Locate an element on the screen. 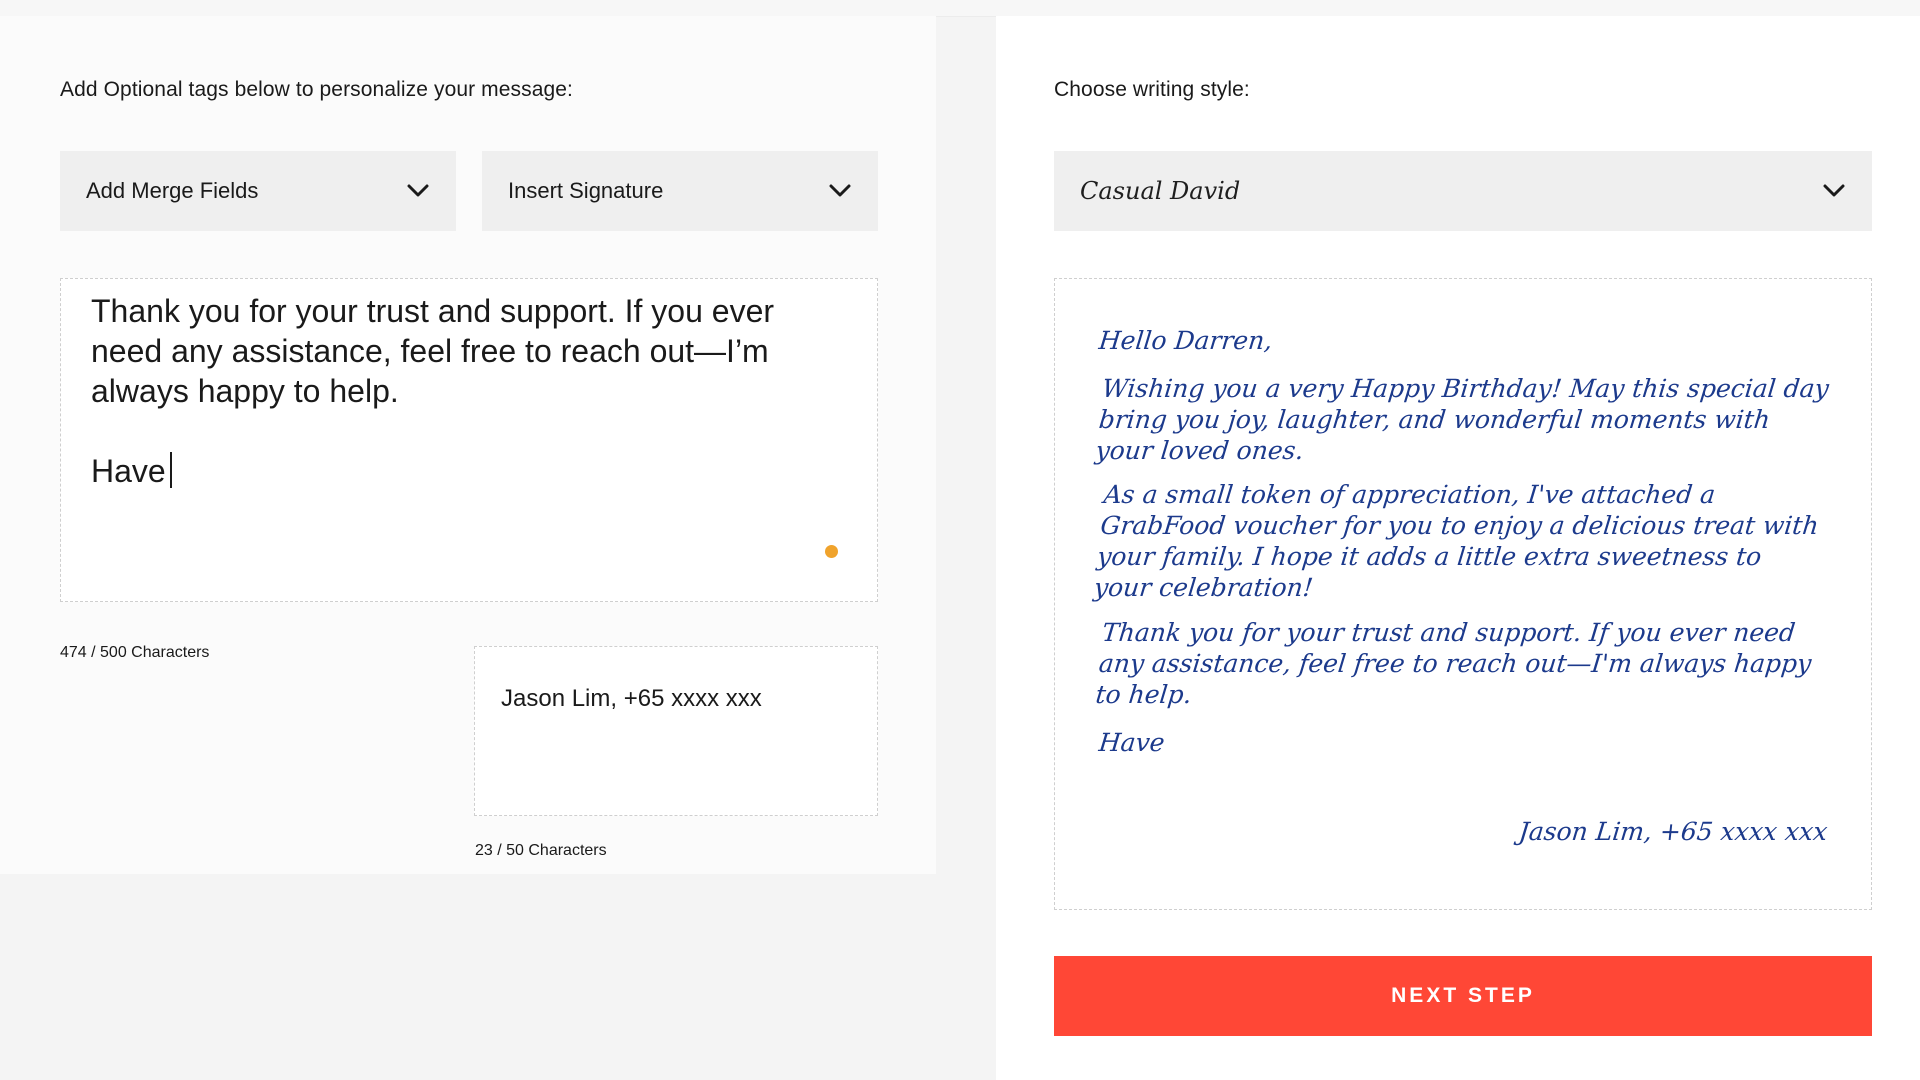  preview-greeting: Hello Darren, is located at coordinates (1185, 340).